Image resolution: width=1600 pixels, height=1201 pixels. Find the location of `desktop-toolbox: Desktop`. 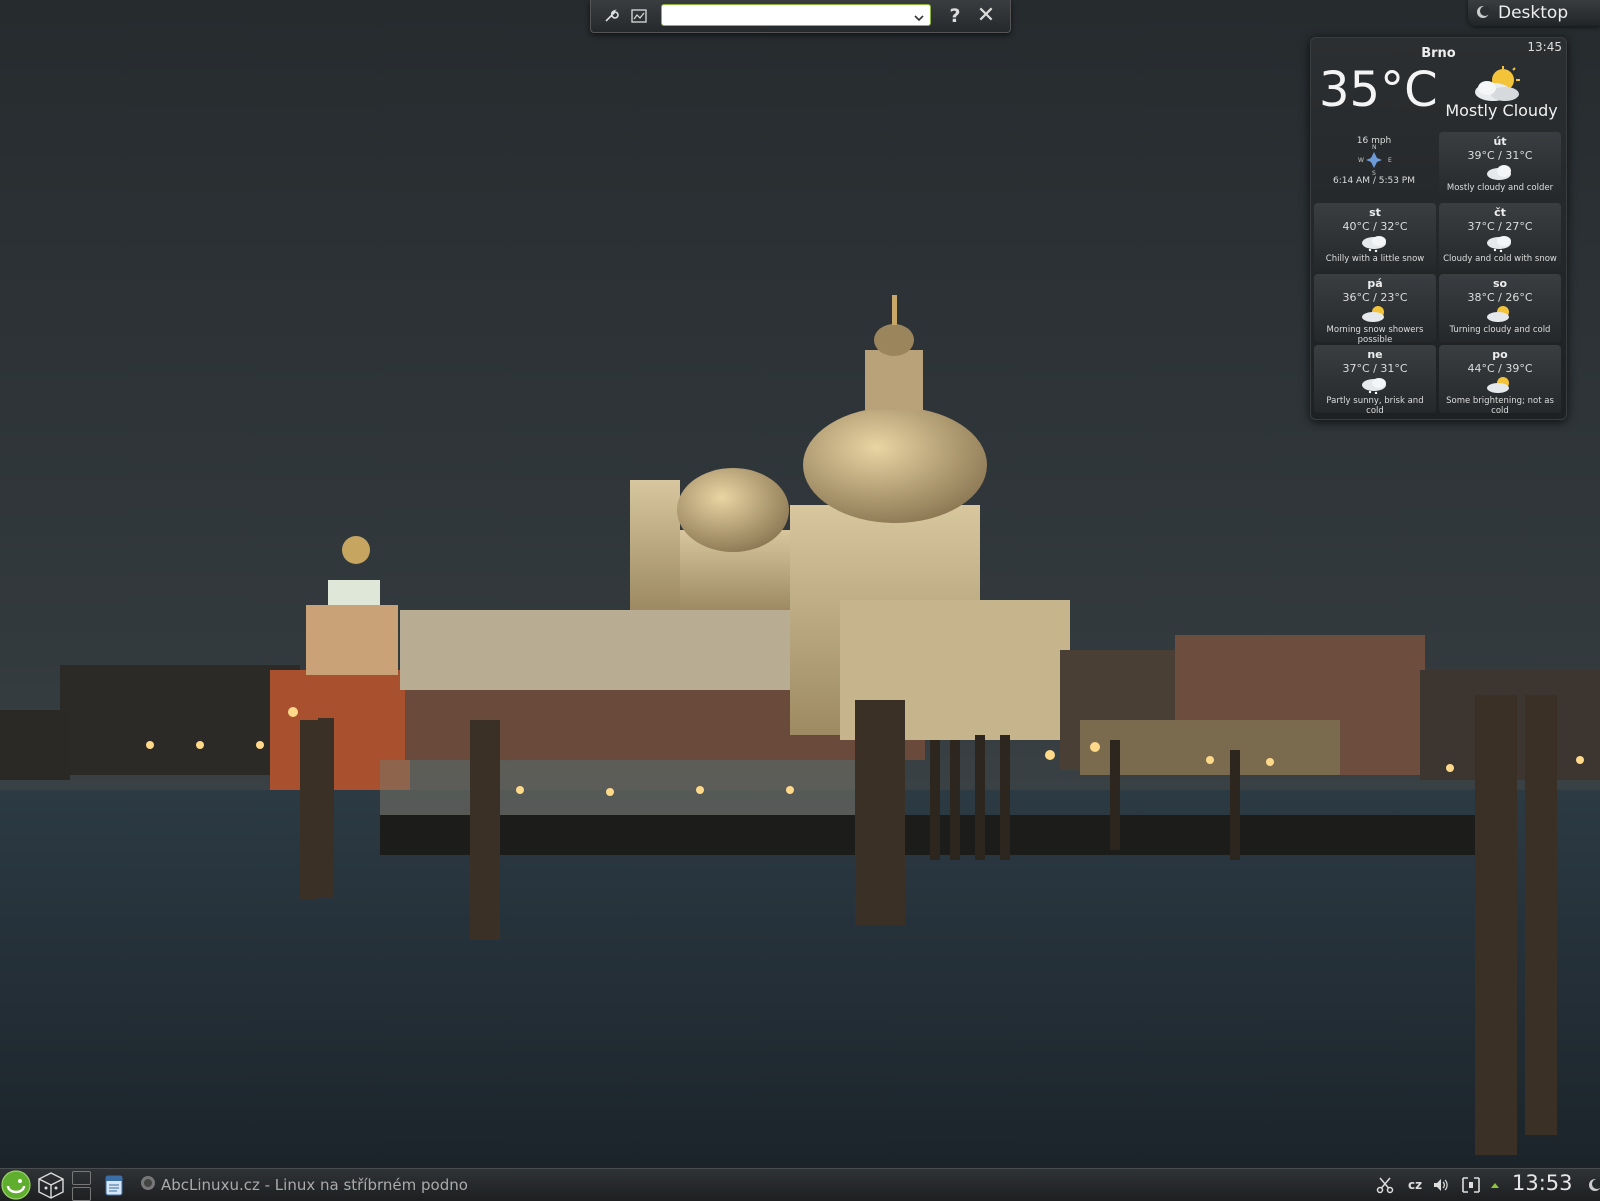

desktop-toolbox: Desktop is located at coordinates (1534, 13).